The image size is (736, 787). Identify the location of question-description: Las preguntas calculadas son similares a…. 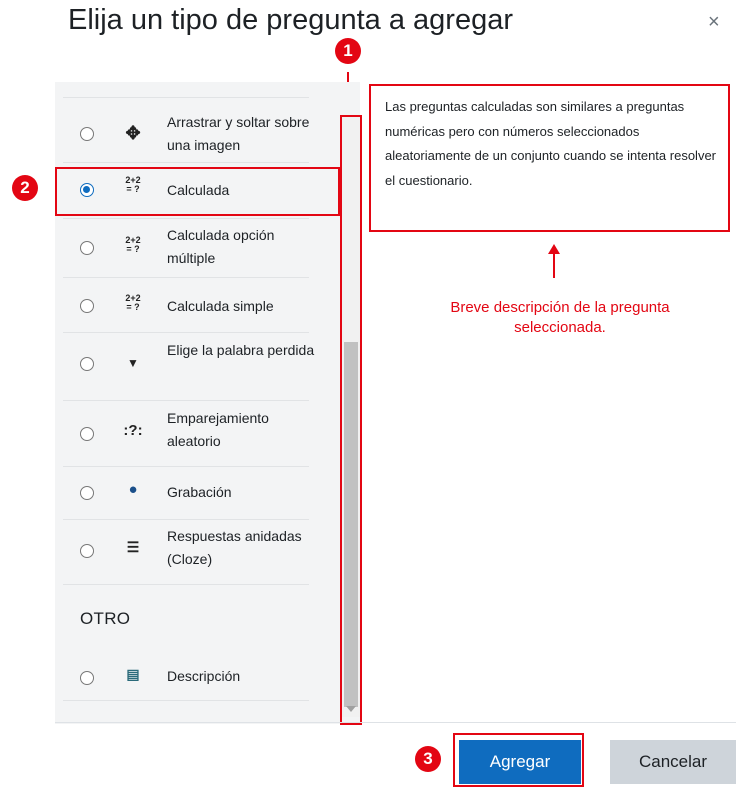
(550, 143).